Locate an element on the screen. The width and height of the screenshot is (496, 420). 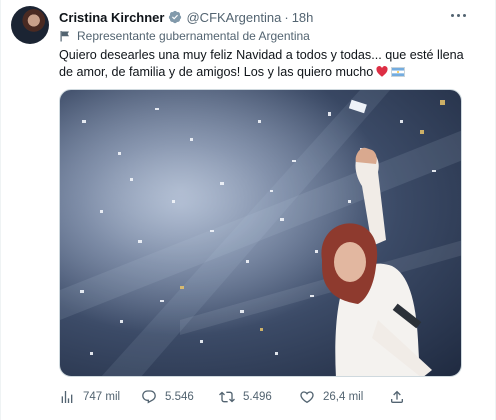
like-count: 26,4 mil is located at coordinates (343, 397).